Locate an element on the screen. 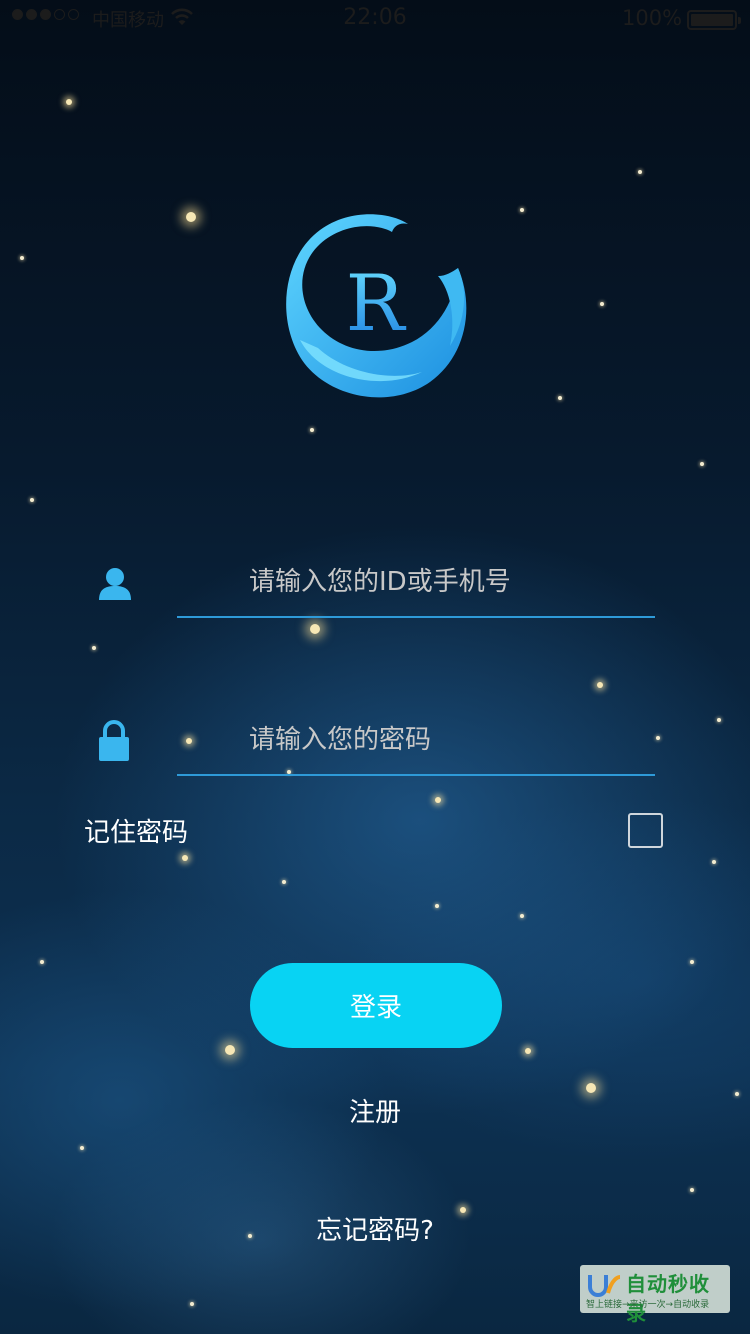 Image resolution: width=750 pixels, height=1334 pixels. user-icon is located at coordinates (115, 584).